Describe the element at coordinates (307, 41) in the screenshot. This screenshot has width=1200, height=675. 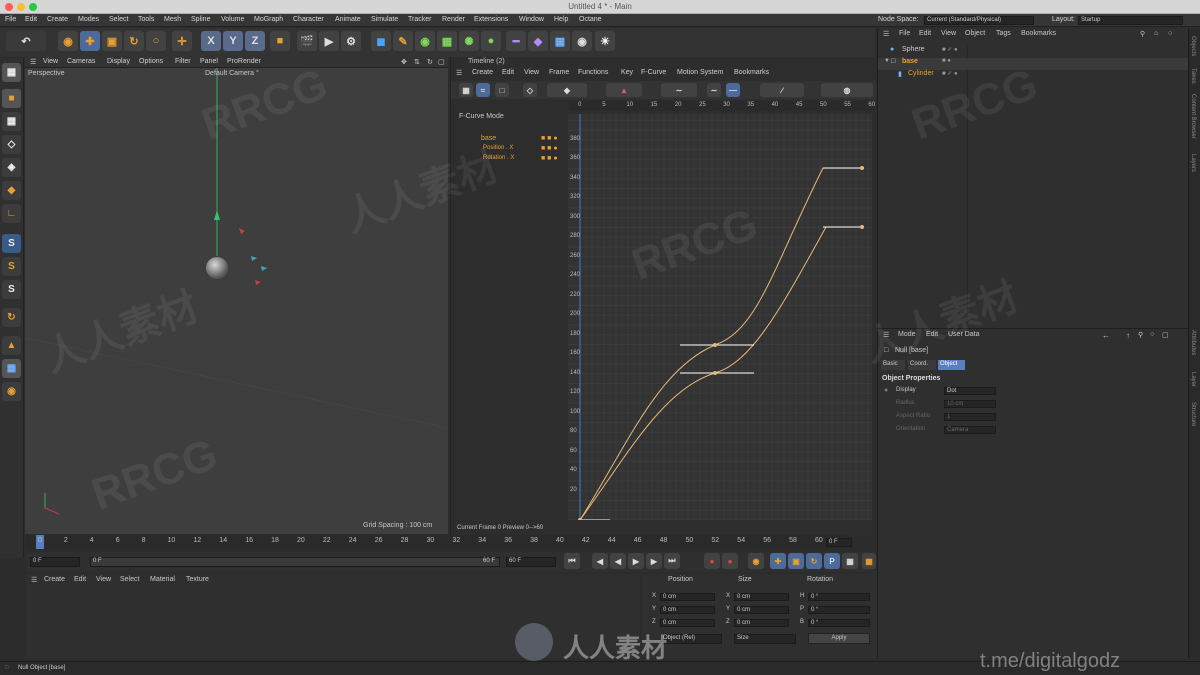
I see `render-view-icon: 🎬` at that location.